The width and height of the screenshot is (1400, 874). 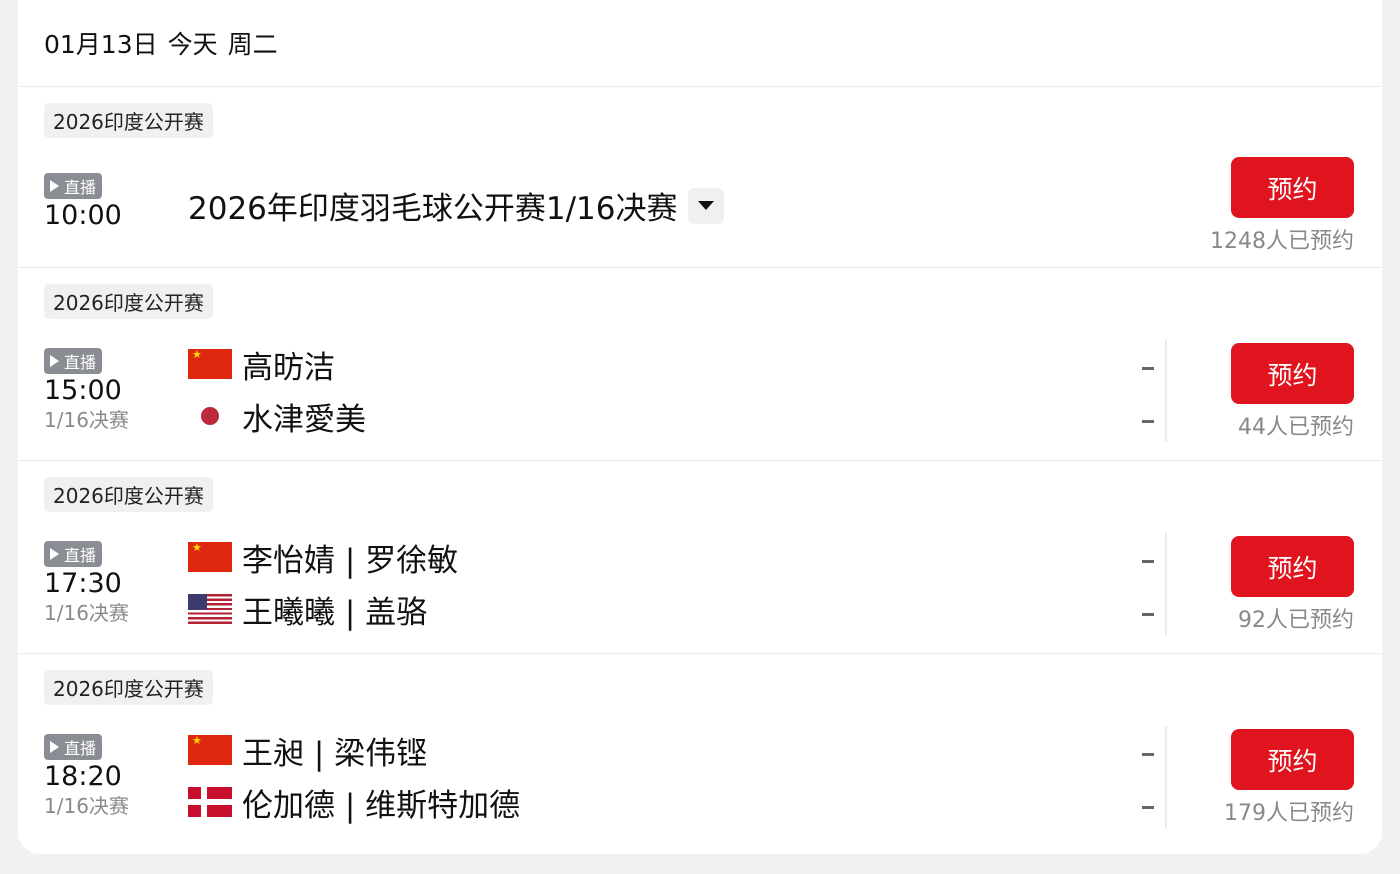 What do you see at coordinates (350, 560) in the screenshot?
I see `player-name: 李怡婧 | 罗徐敏` at bounding box center [350, 560].